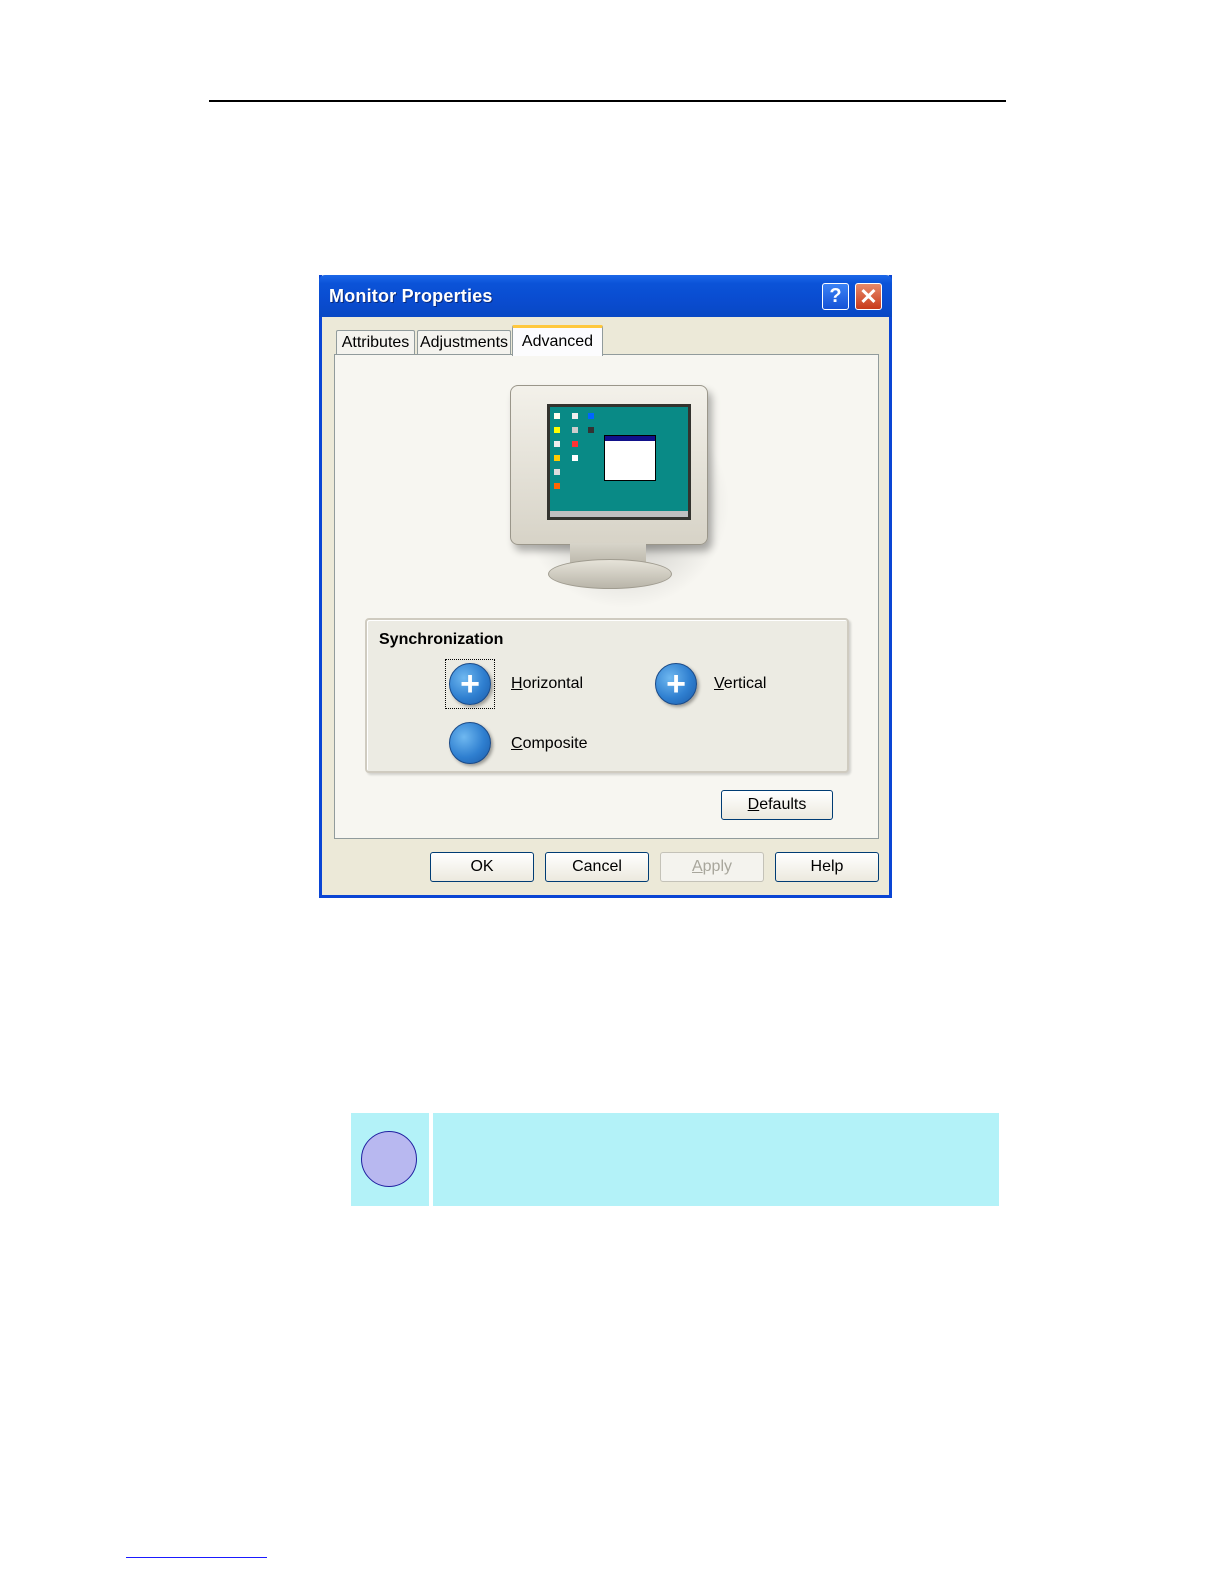 This screenshot has width=1224, height=1584. Describe the element at coordinates (517, 683) in the screenshot. I see `horizontal-mnemonic: H` at that location.